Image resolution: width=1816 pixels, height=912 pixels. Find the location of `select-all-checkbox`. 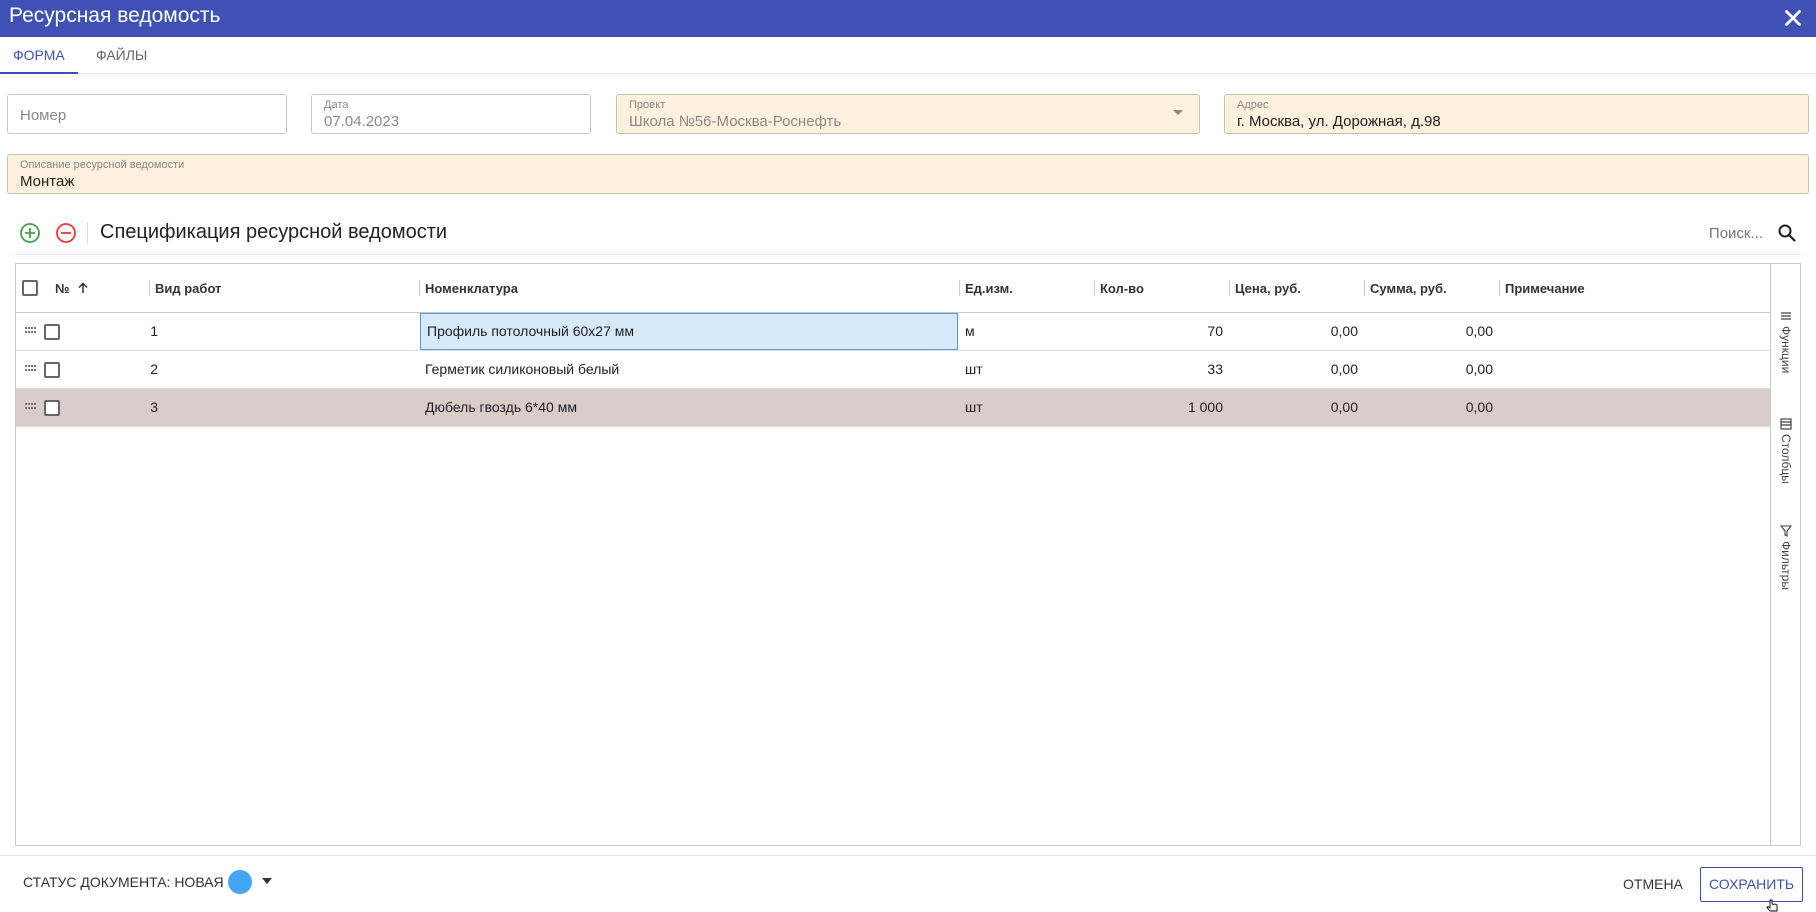

select-all-checkbox is located at coordinates (30, 288).